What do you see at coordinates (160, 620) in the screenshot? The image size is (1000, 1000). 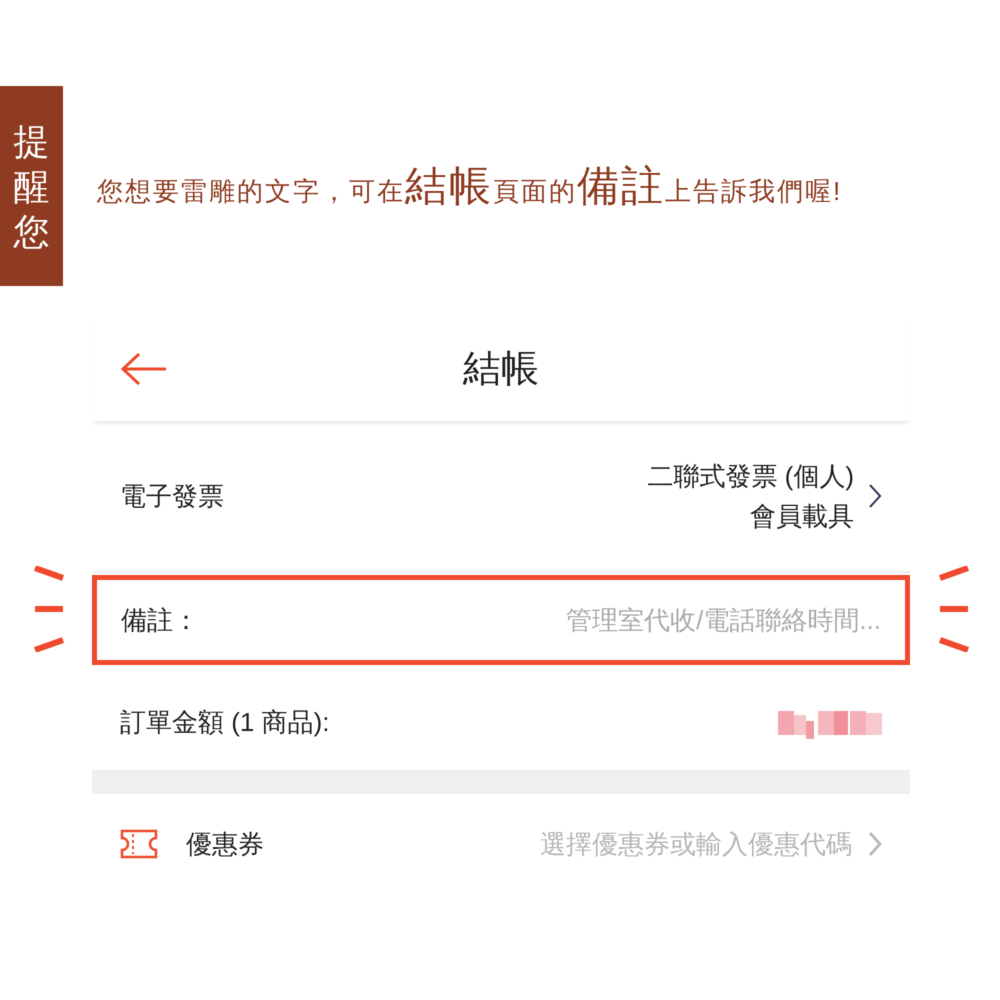 I see `remark-label: 備註：` at bounding box center [160, 620].